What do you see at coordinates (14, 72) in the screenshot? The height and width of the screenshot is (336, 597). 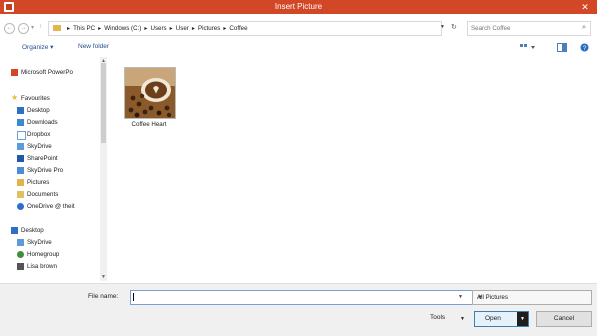 I see `powerpoint-icon` at bounding box center [14, 72].